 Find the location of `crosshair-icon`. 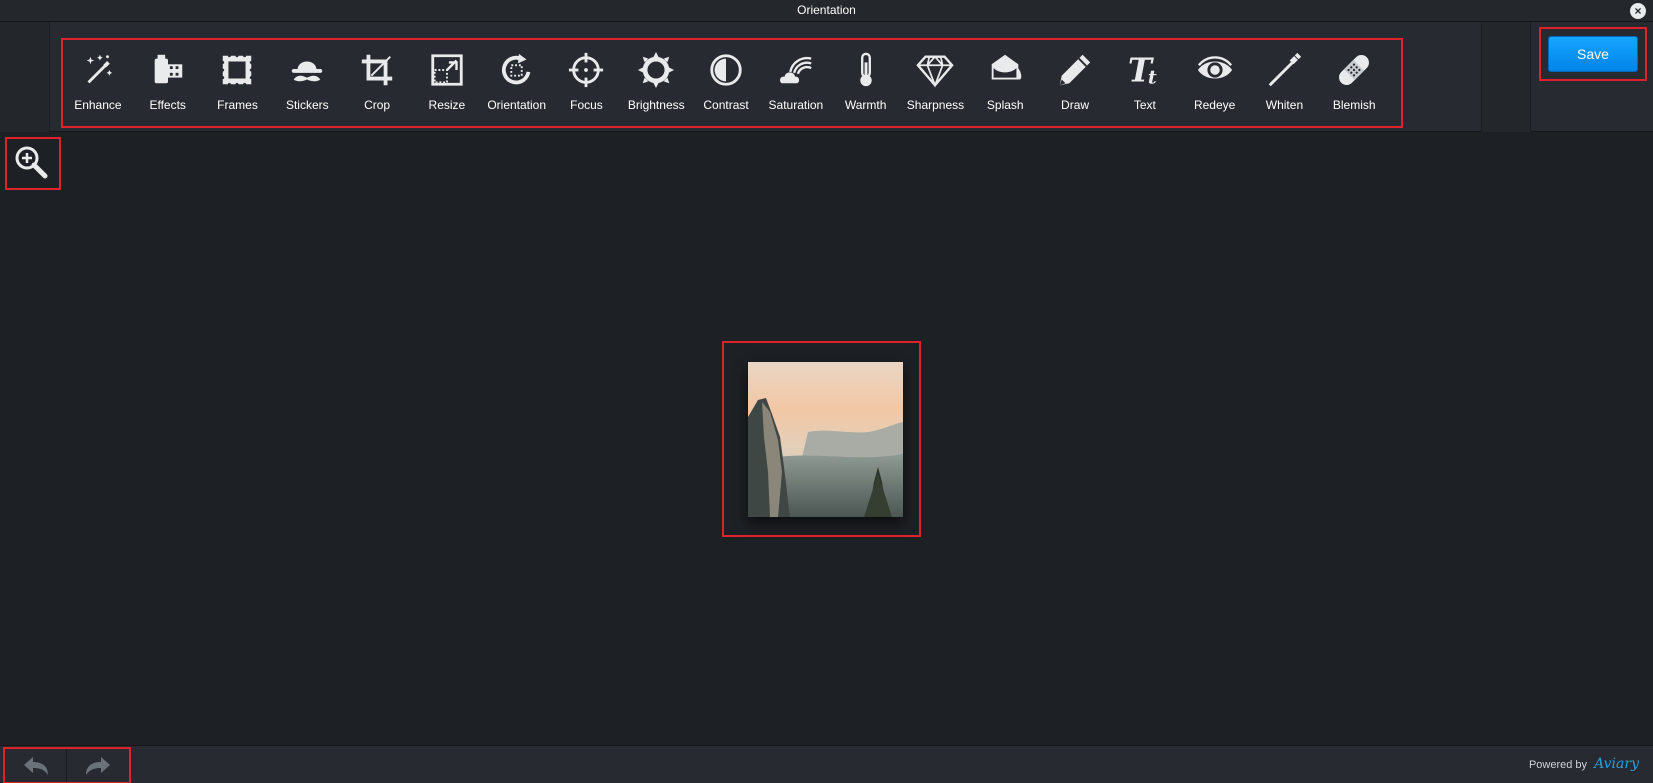

crosshair-icon is located at coordinates (586, 70).